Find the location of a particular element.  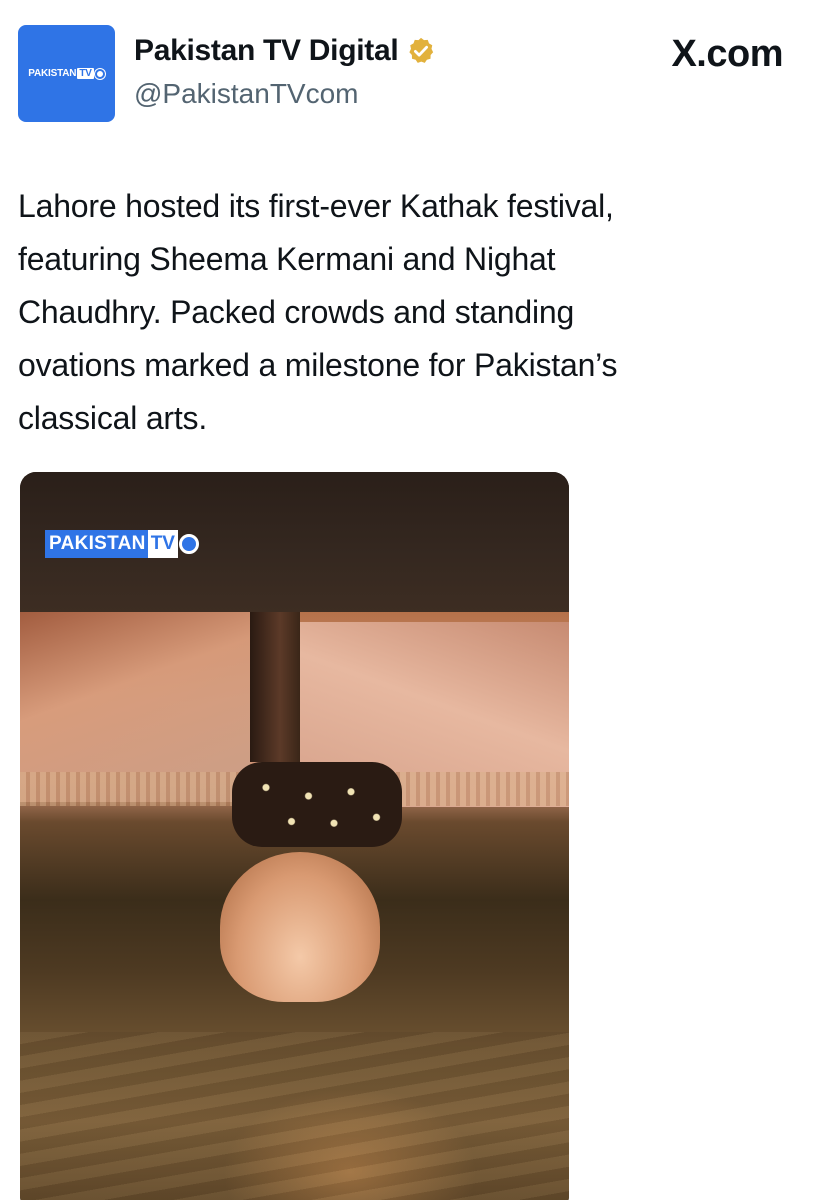

avatar-logo-brand: PAKISTAN is located at coordinates (52, 73).